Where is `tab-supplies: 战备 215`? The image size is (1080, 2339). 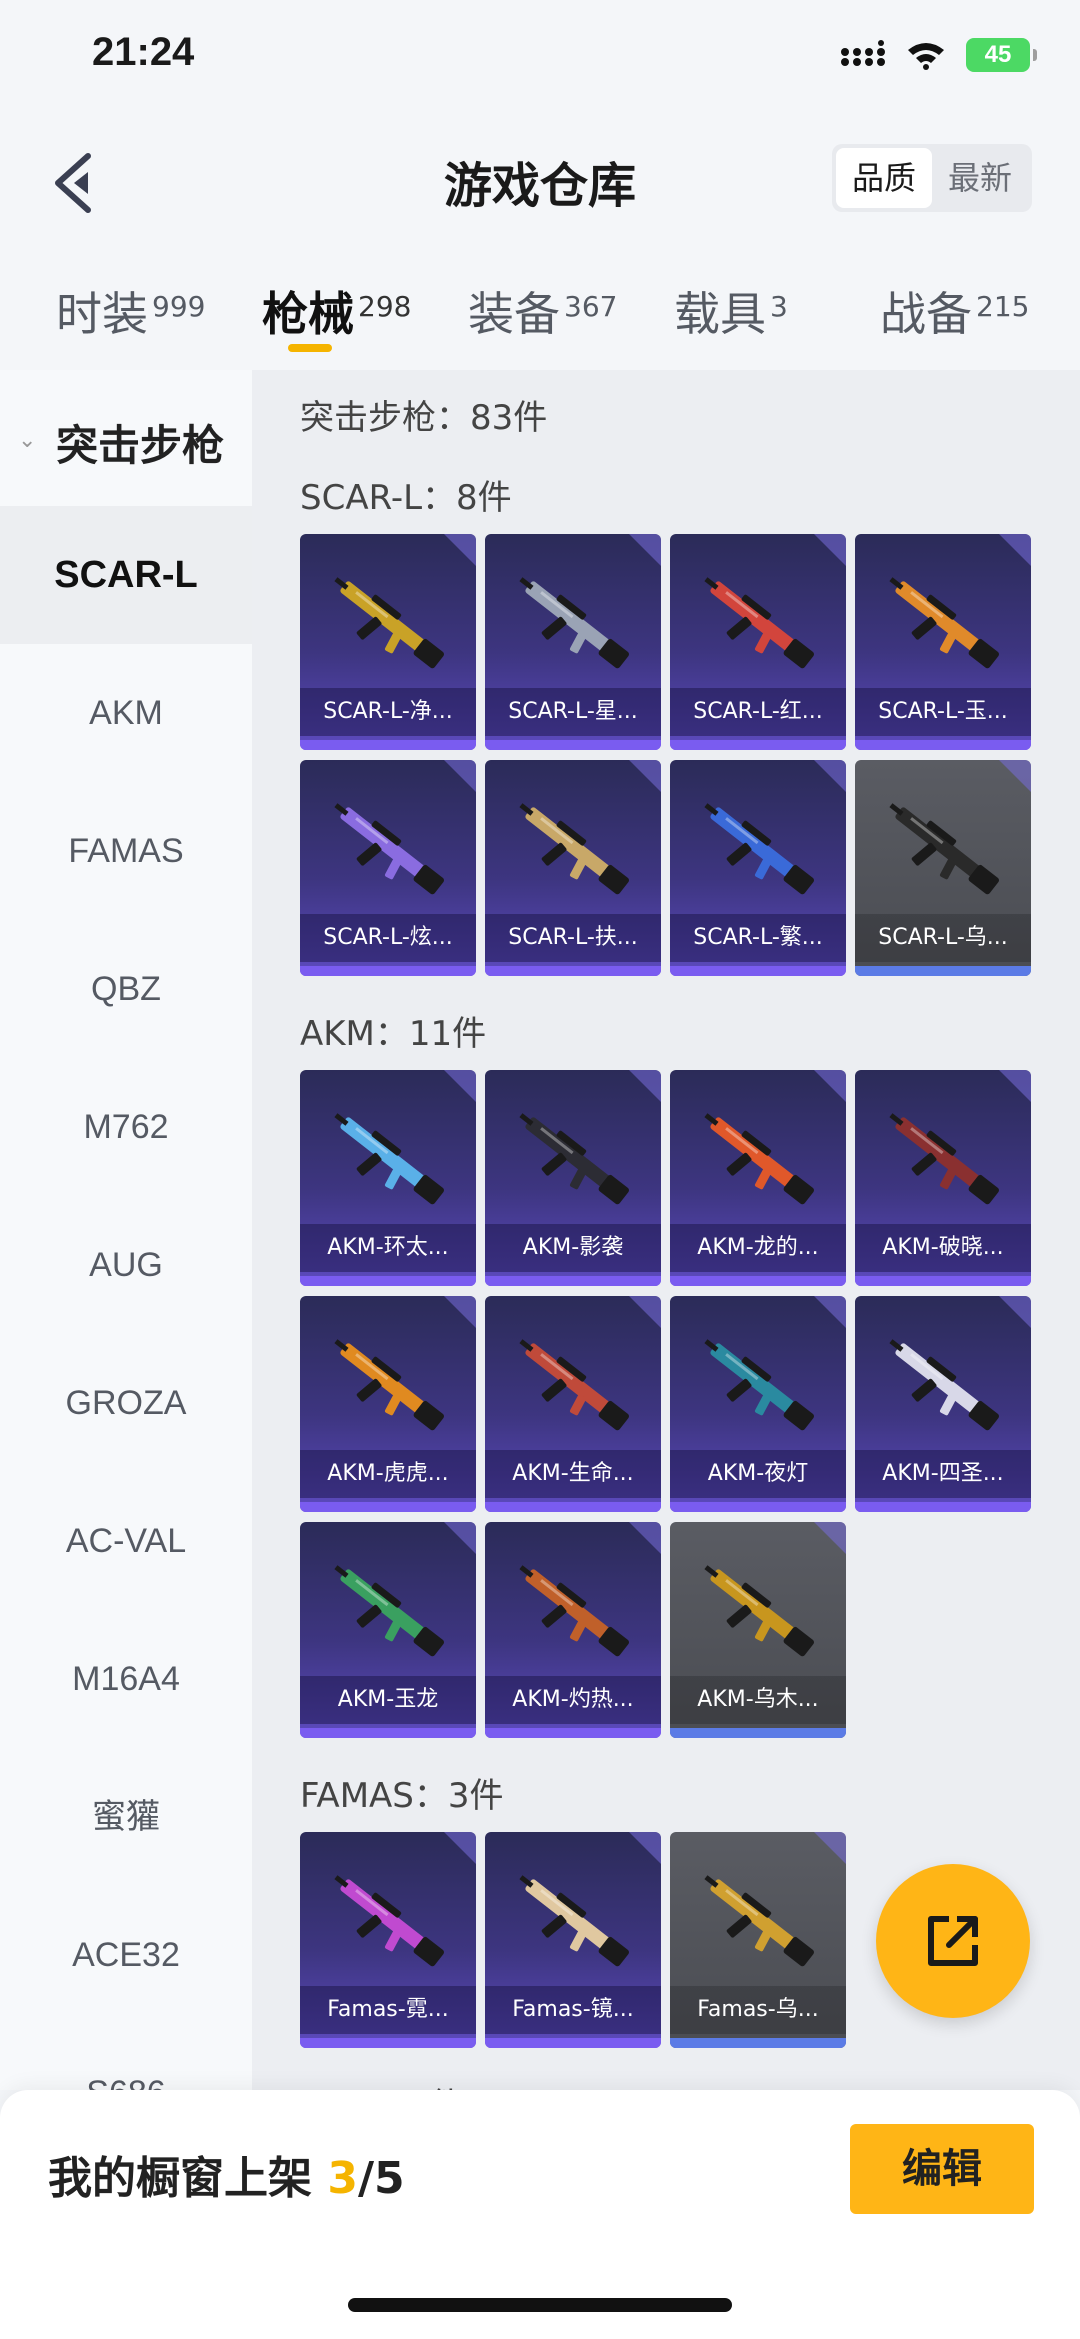 tab-supplies: 战备 215 is located at coordinates (954, 311).